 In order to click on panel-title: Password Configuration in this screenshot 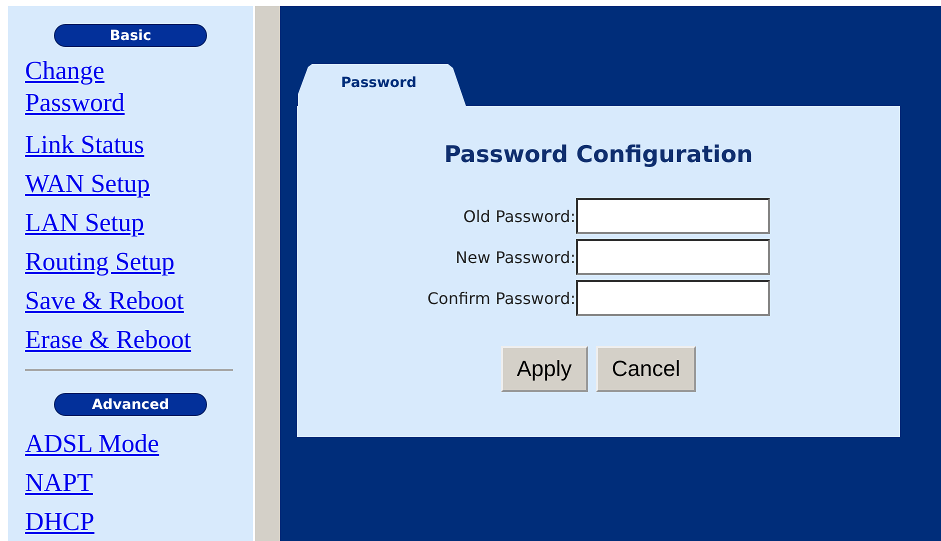, I will do `click(598, 155)`.